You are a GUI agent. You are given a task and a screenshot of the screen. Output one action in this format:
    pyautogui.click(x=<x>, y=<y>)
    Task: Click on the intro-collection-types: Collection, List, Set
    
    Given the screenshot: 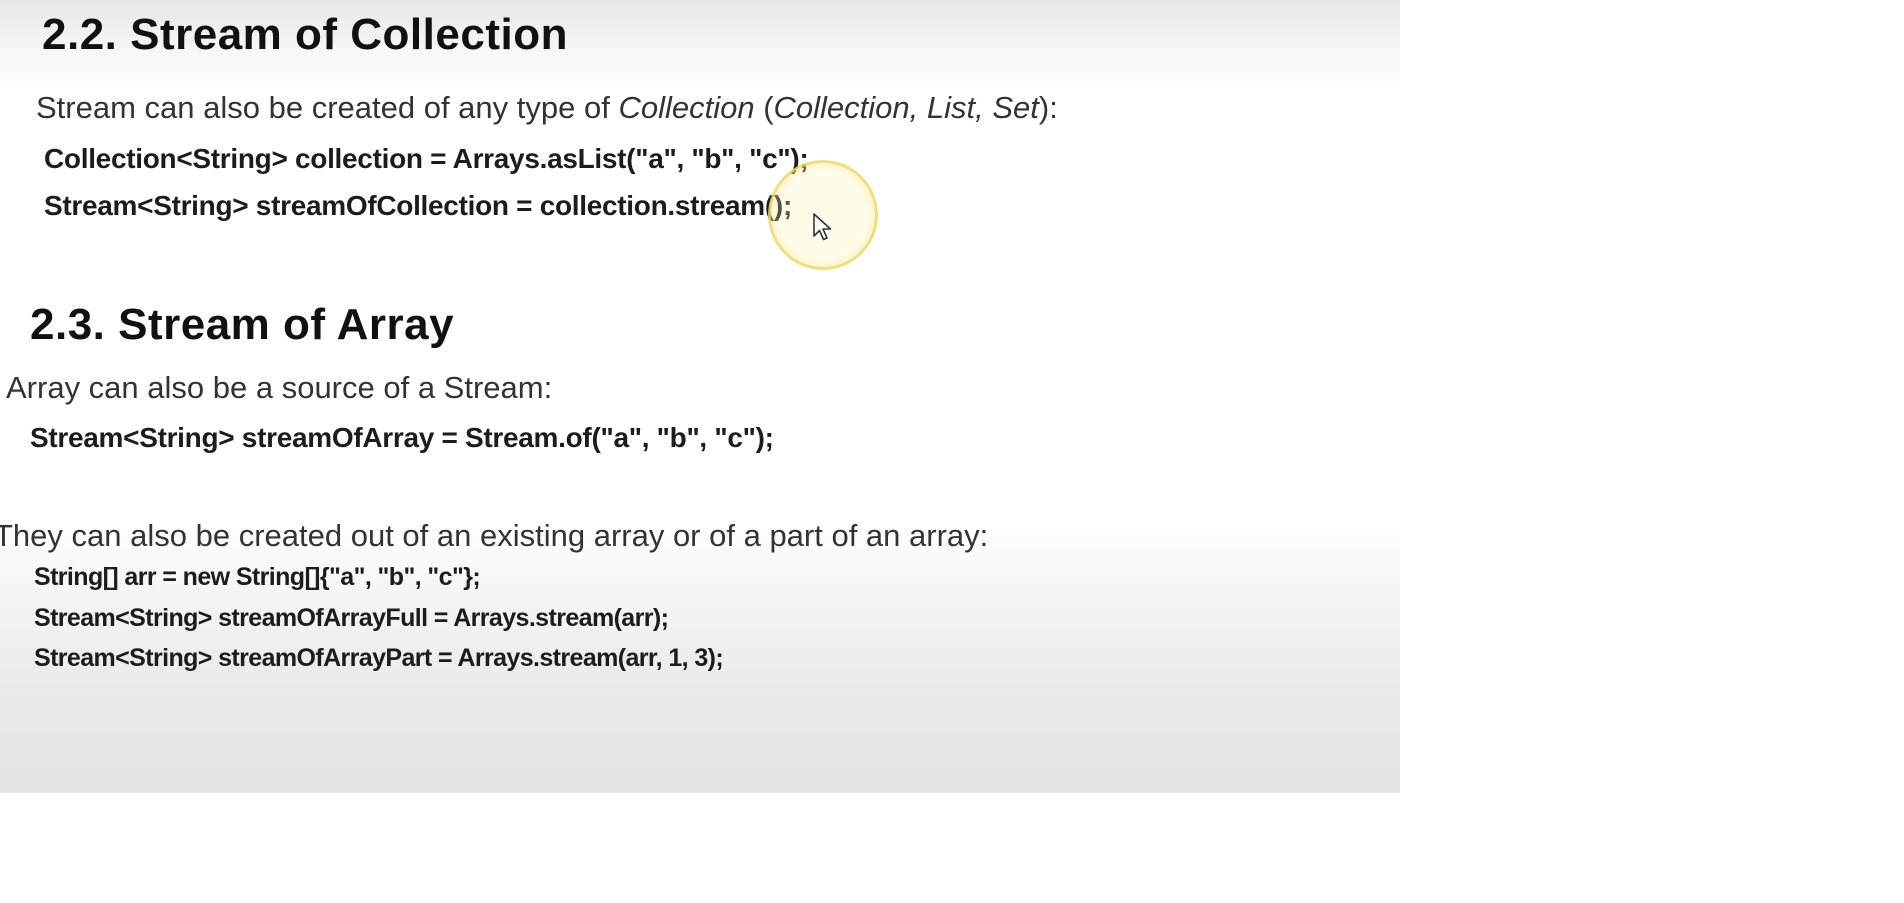 What is the action you would take?
    pyautogui.click(x=906, y=107)
    